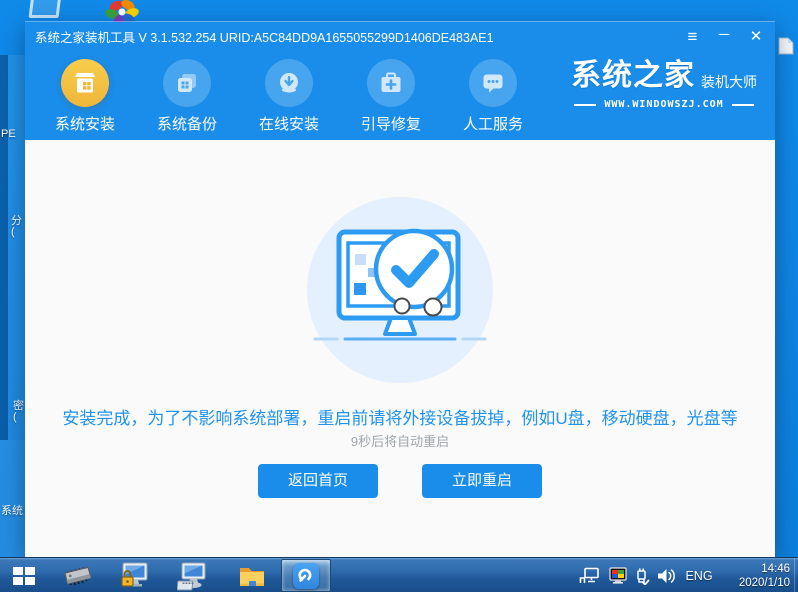  I want to click on nav-support: 人工服务, so click(493, 95).